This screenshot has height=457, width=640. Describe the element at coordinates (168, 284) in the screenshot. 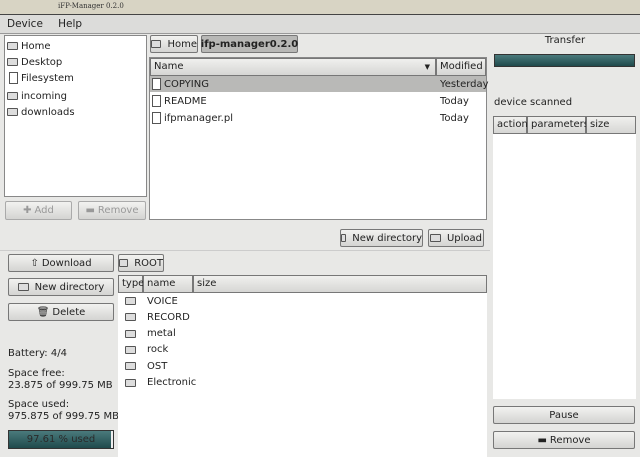

I see `column-name: name` at that location.